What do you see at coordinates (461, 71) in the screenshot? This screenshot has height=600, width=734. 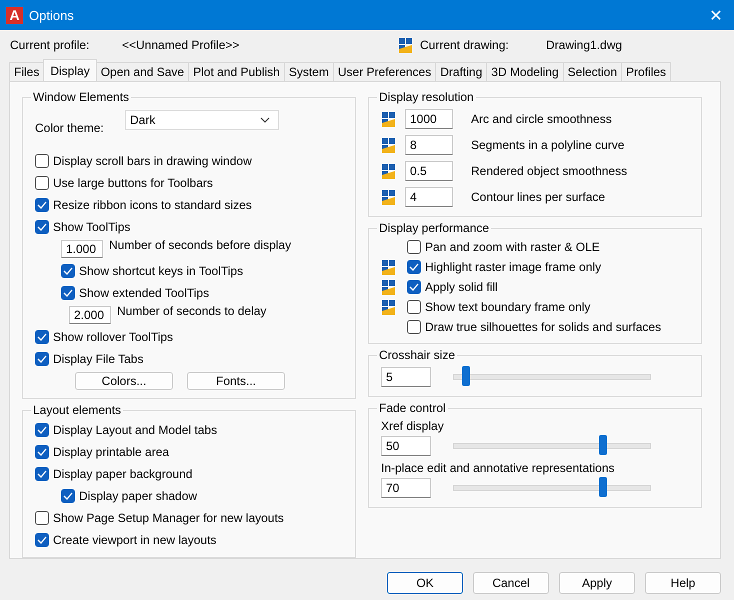 I see `tab: Drafting` at bounding box center [461, 71].